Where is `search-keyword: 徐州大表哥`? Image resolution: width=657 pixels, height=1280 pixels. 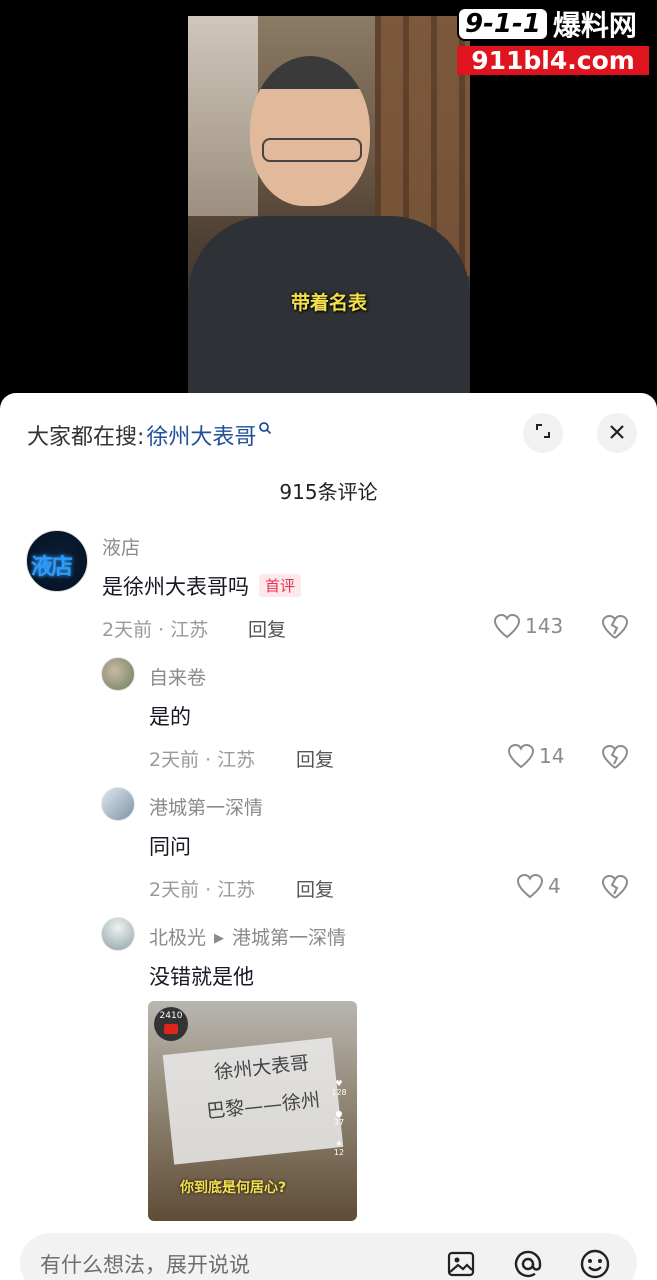 search-keyword: 徐州大表哥 is located at coordinates (201, 435).